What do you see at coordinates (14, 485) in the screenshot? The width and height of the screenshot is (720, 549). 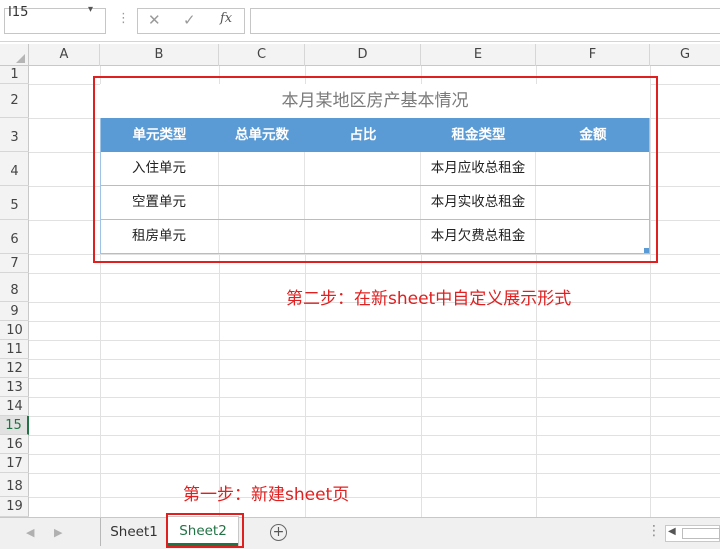 I see `row-header: 18` at bounding box center [14, 485].